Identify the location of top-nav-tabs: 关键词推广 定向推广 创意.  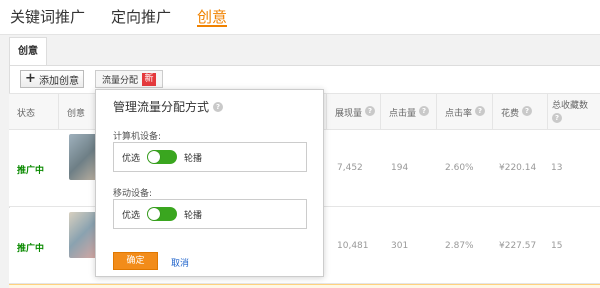
(300, 16).